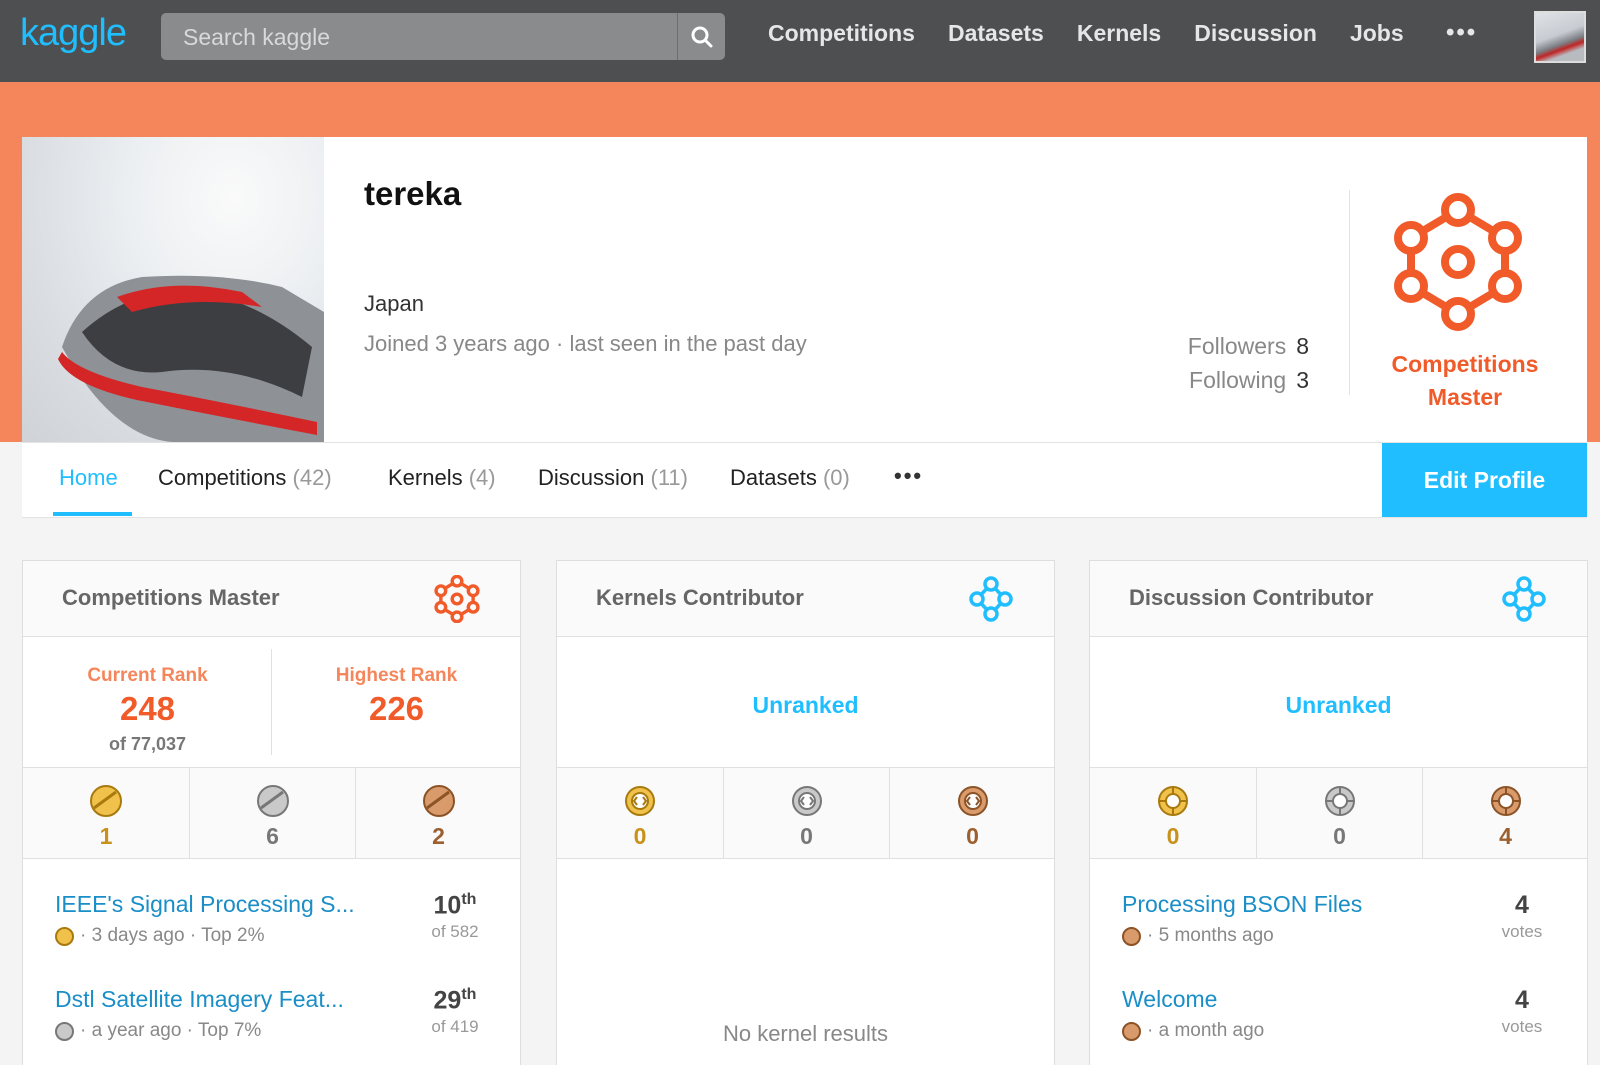 Image resolution: width=1600 pixels, height=1065 pixels. I want to click on competition-meta: · a year ago · Top 7%, so click(158, 1031).